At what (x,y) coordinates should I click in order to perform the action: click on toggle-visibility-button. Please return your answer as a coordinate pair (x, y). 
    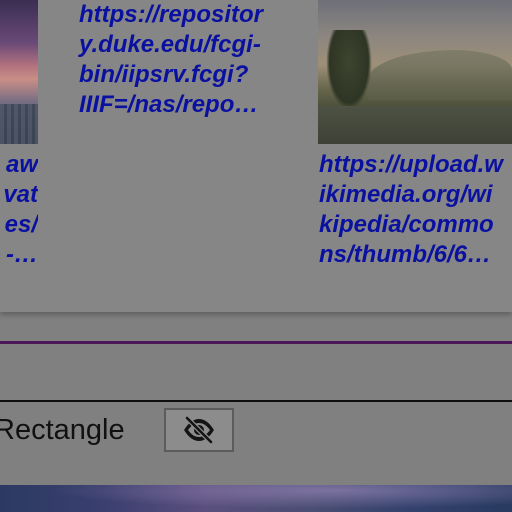
    Looking at the image, I should click on (199, 430).